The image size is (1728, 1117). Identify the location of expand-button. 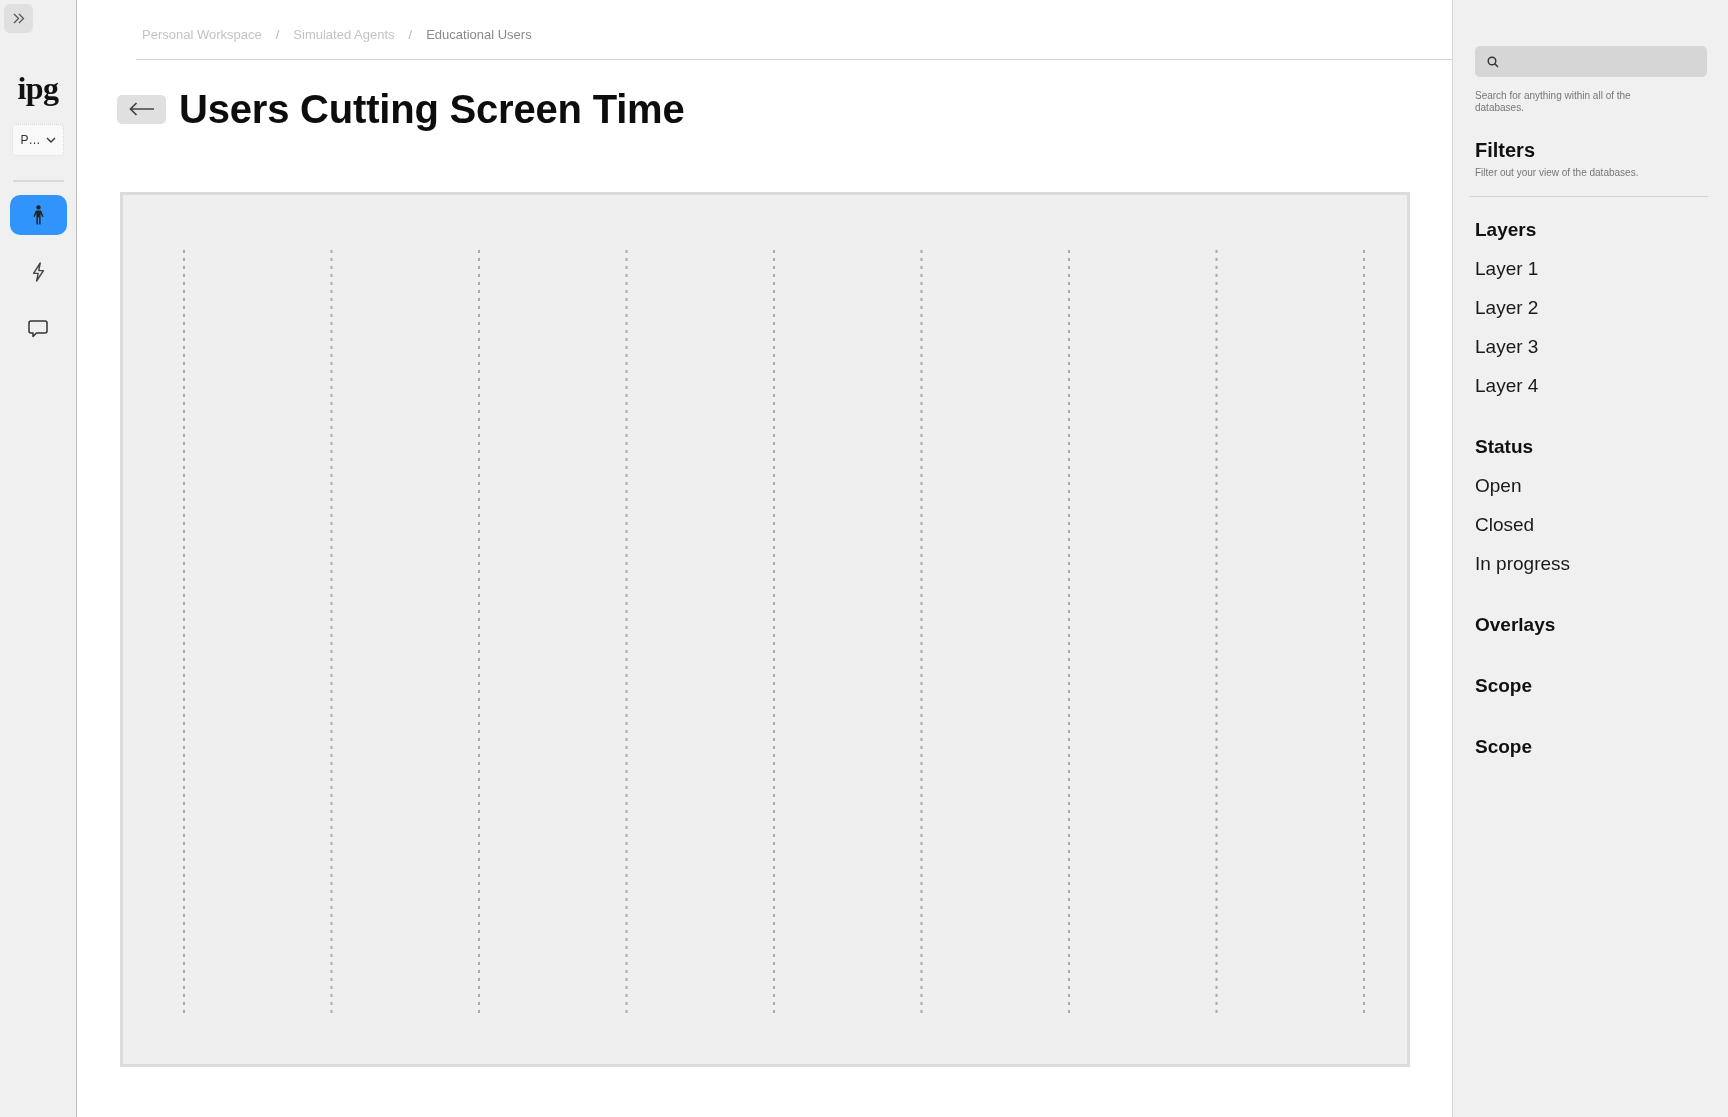
(18, 18).